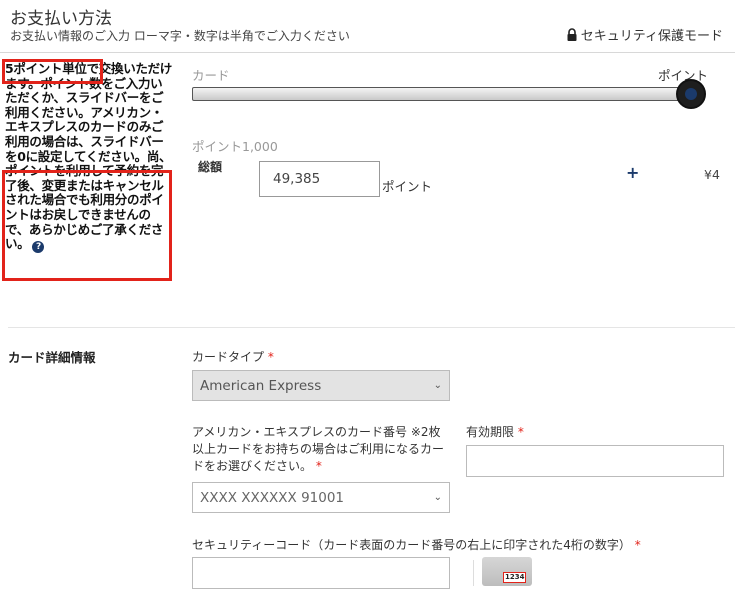 This screenshot has width=735, height=605. Describe the element at coordinates (210, 167) in the screenshot. I see `total-label: 総額` at that location.